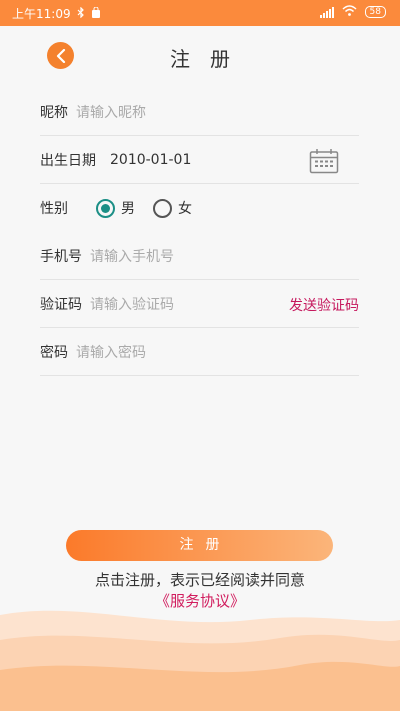  Describe the element at coordinates (199, 256) in the screenshot. I see `phone-row: 手机号 请输入手机号` at that location.